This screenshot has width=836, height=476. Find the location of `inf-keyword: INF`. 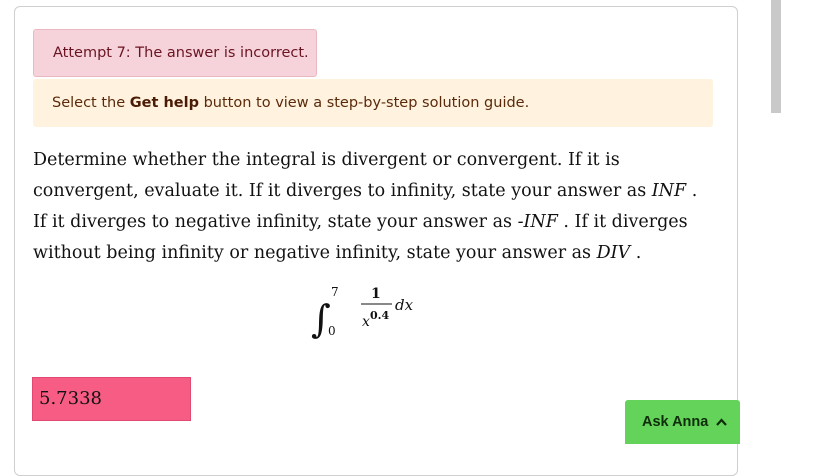

inf-keyword: INF is located at coordinates (669, 191).